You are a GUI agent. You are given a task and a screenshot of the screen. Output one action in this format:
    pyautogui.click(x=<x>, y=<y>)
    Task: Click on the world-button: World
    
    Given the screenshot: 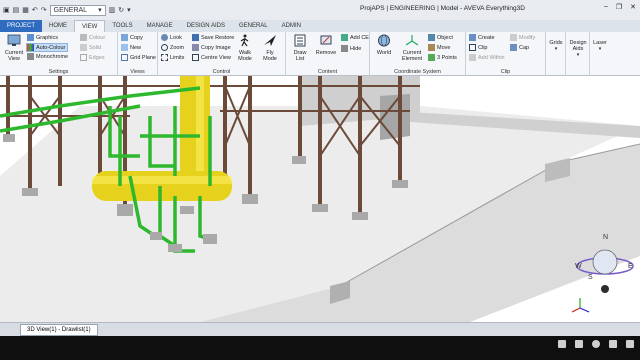 What is the action you would take?
    pyautogui.click(x=384, y=44)
    